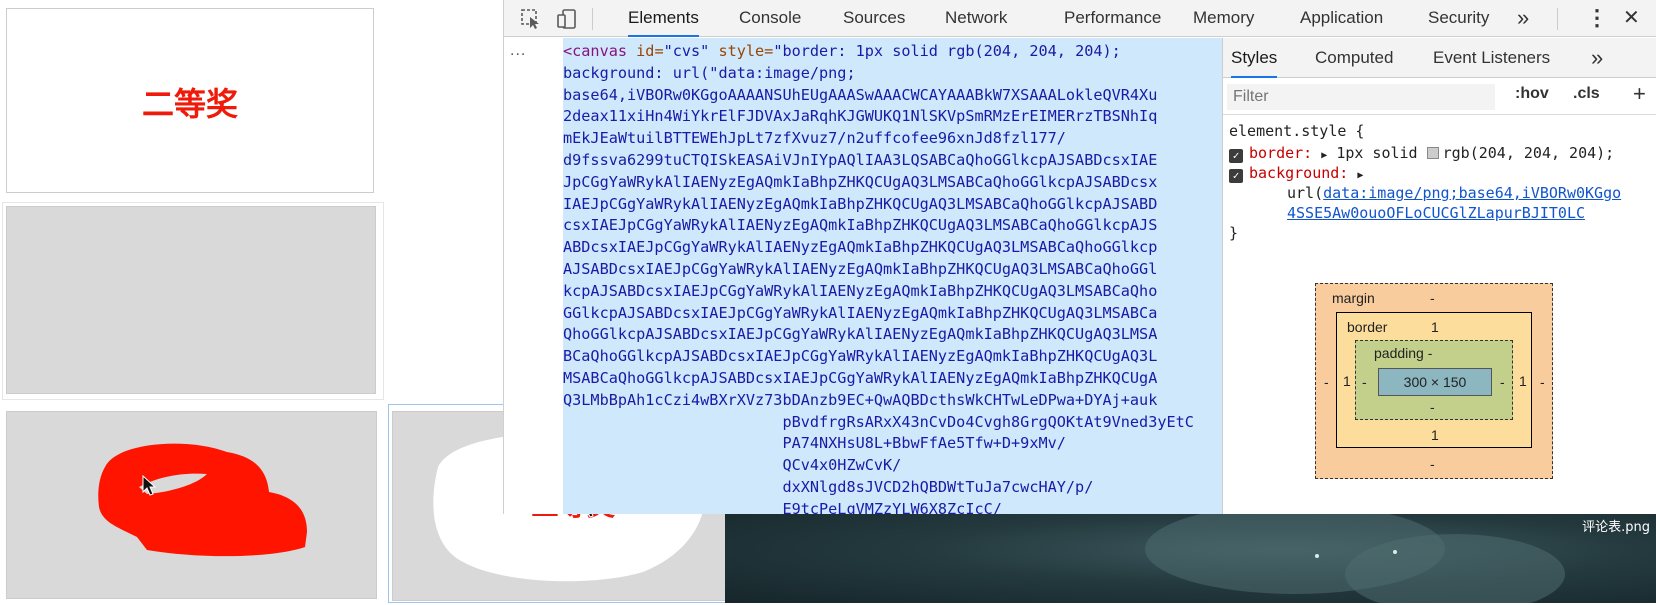 The width and height of the screenshot is (1656, 605). I want to click on margin-bottom-value: -, so click(1432, 464).